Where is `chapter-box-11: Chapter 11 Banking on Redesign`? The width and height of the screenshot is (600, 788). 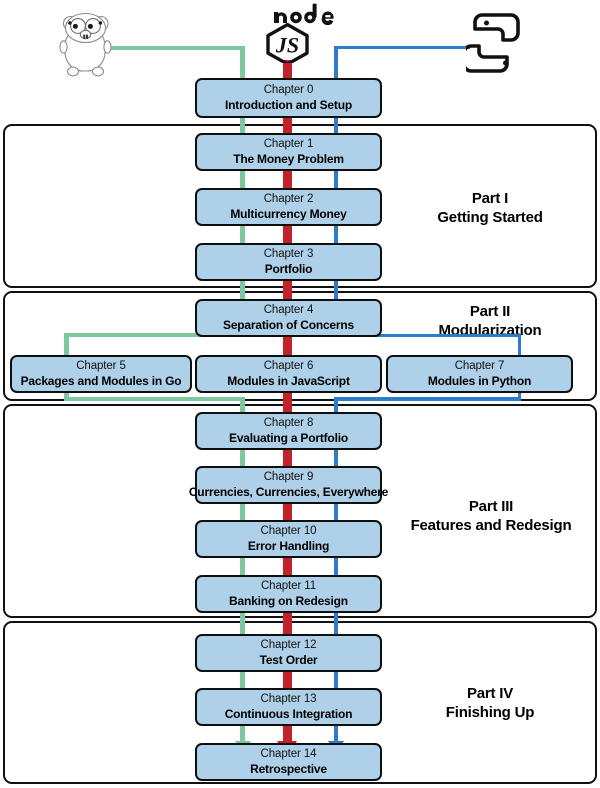
chapter-box-11: Chapter 11 Banking on Redesign is located at coordinates (288, 594).